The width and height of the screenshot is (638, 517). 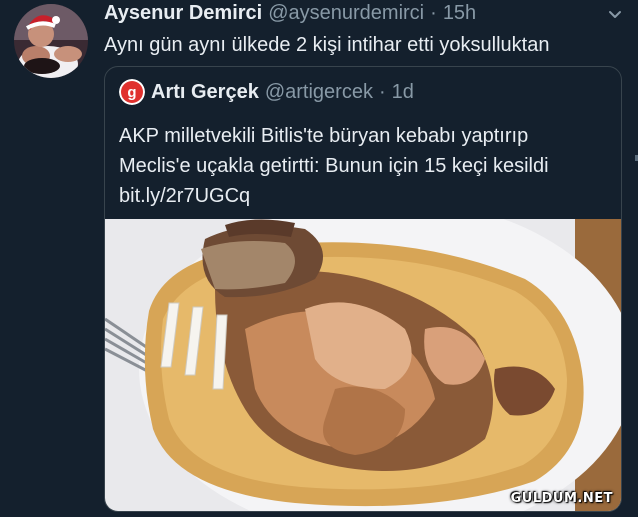 What do you see at coordinates (364, 196) in the screenshot?
I see `quoted-link: bit.ly/2r7UGCq` at bounding box center [364, 196].